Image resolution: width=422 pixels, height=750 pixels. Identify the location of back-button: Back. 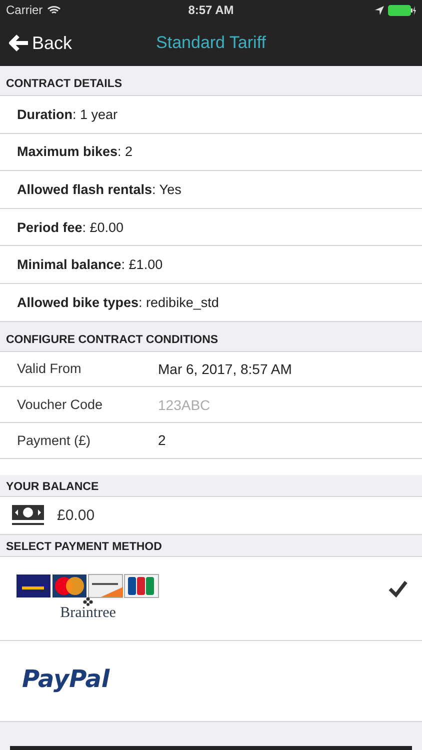
(40, 43).